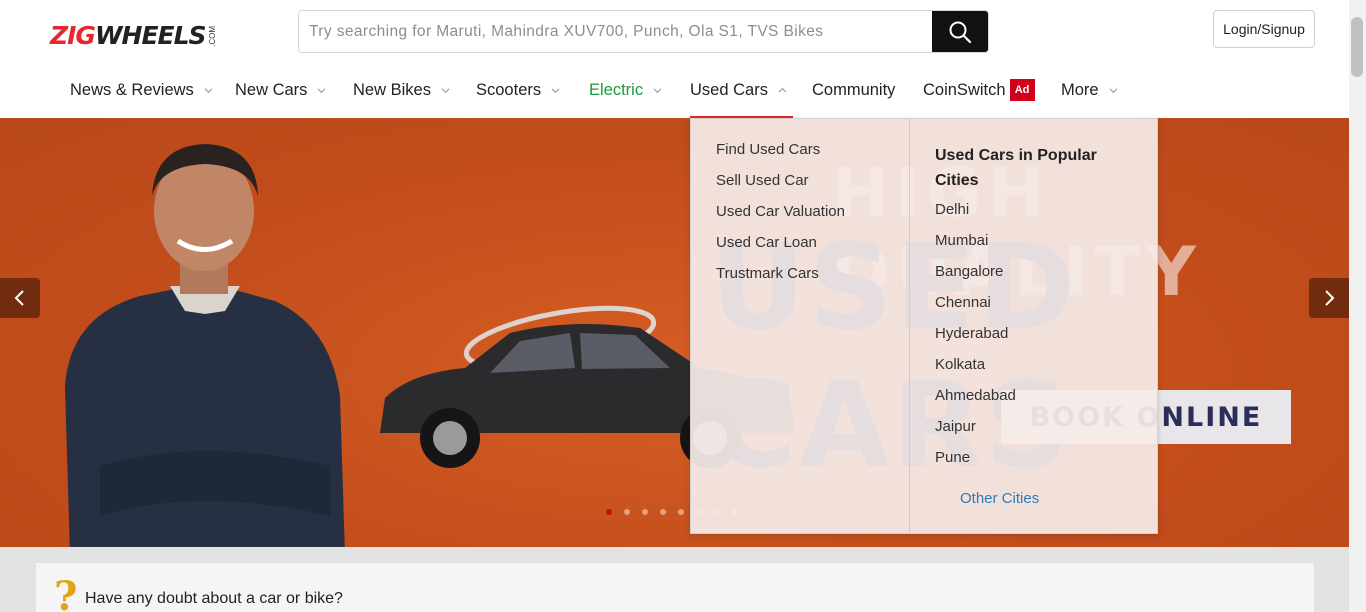  What do you see at coordinates (964, 89) in the screenshot?
I see `nav-label: CoinSwitch` at bounding box center [964, 89].